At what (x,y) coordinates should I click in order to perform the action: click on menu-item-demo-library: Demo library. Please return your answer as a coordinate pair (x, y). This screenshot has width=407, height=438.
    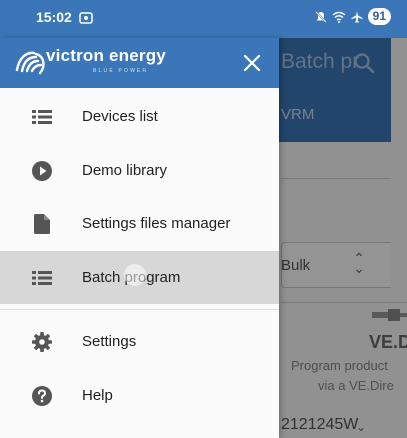
    Looking at the image, I should click on (139, 170).